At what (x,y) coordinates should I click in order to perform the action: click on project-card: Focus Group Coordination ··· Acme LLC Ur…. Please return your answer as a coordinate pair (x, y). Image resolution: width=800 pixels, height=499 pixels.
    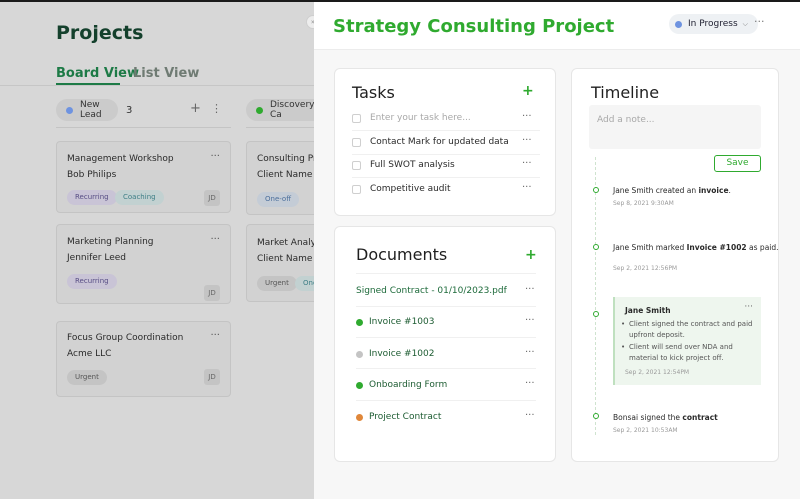
    Looking at the image, I should click on (143, 359).